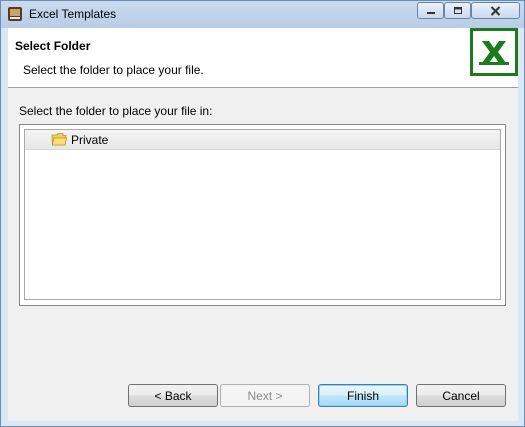  Describe the element at coordinates (15, 14) in the screenshot. I see `app-icon` at that location.